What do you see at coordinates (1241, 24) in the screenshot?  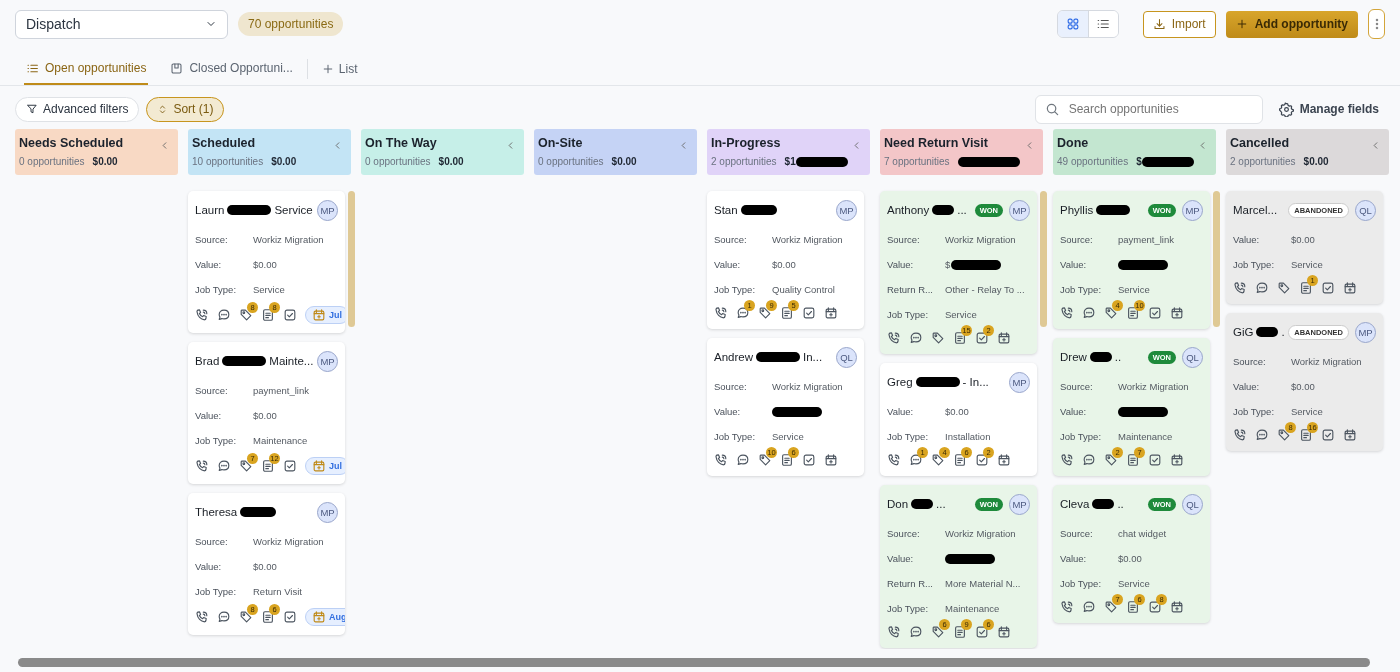 I see `plus-icon` at bounding box center [1241, 24].